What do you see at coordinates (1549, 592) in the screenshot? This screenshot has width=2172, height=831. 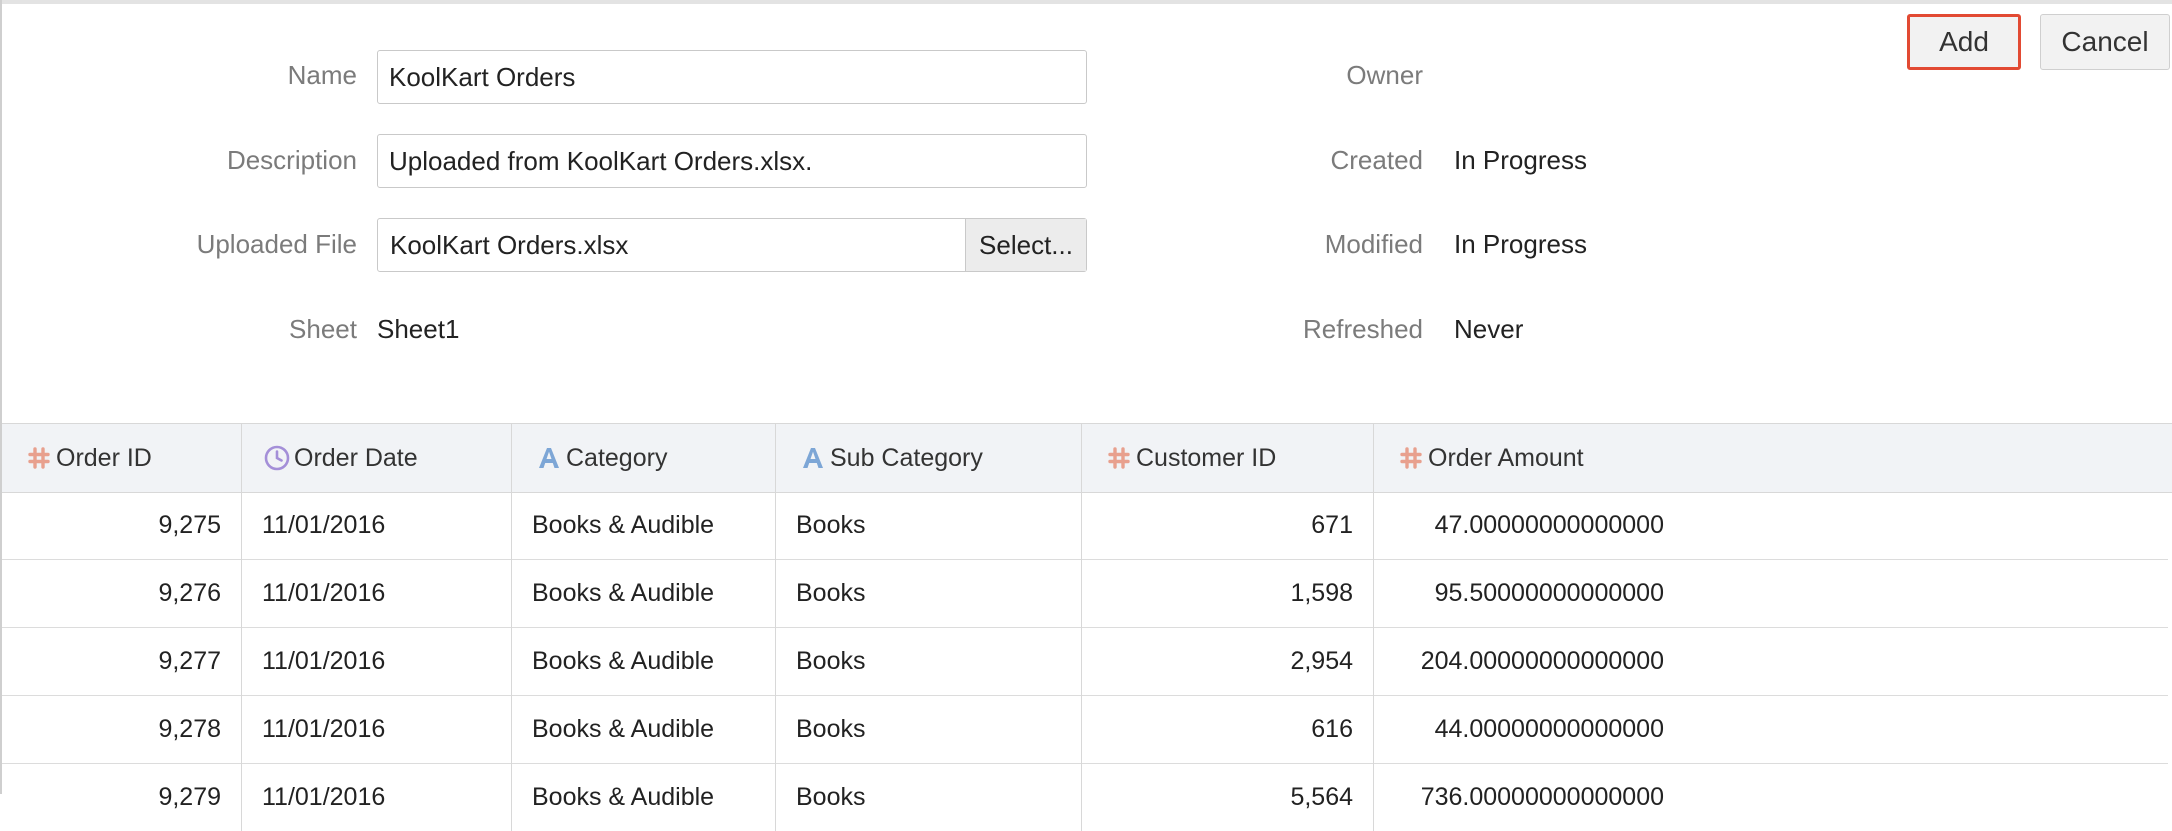 I see `cell-order-amount: 95.50000000000000` at bounding box center [1549, 592].